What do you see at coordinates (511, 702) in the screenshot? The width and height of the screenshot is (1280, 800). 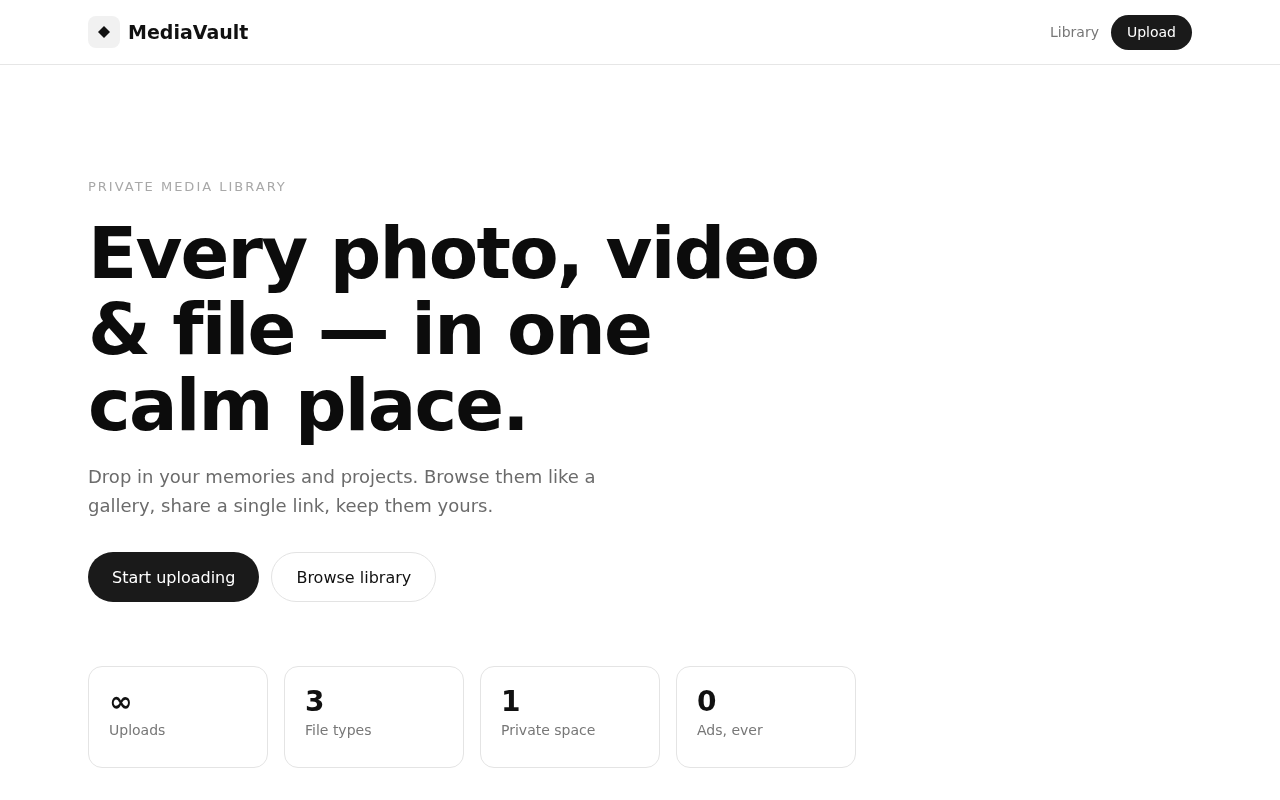 I see `stat-value: 1` at bounding box center [511, 702].